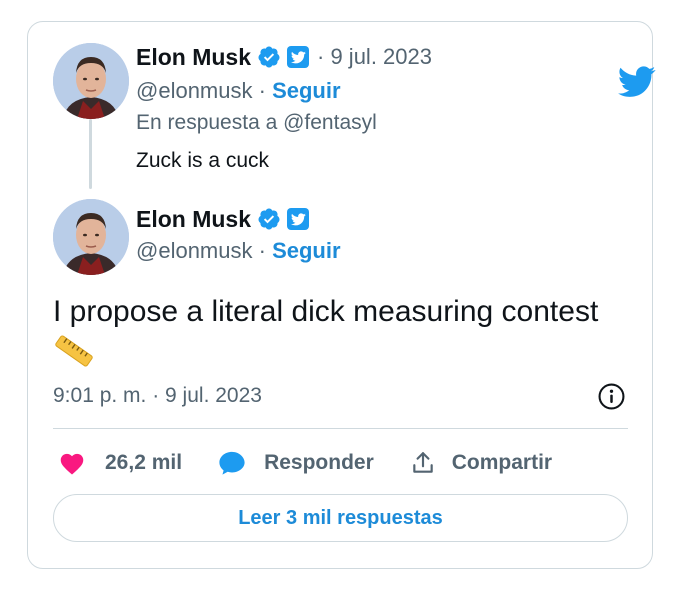 Image resolution: width=680 pixels, height=594 pixels. Describe the element at coordinates (90, 154) in the screenshot. I see `thread-connector-line` at that location.